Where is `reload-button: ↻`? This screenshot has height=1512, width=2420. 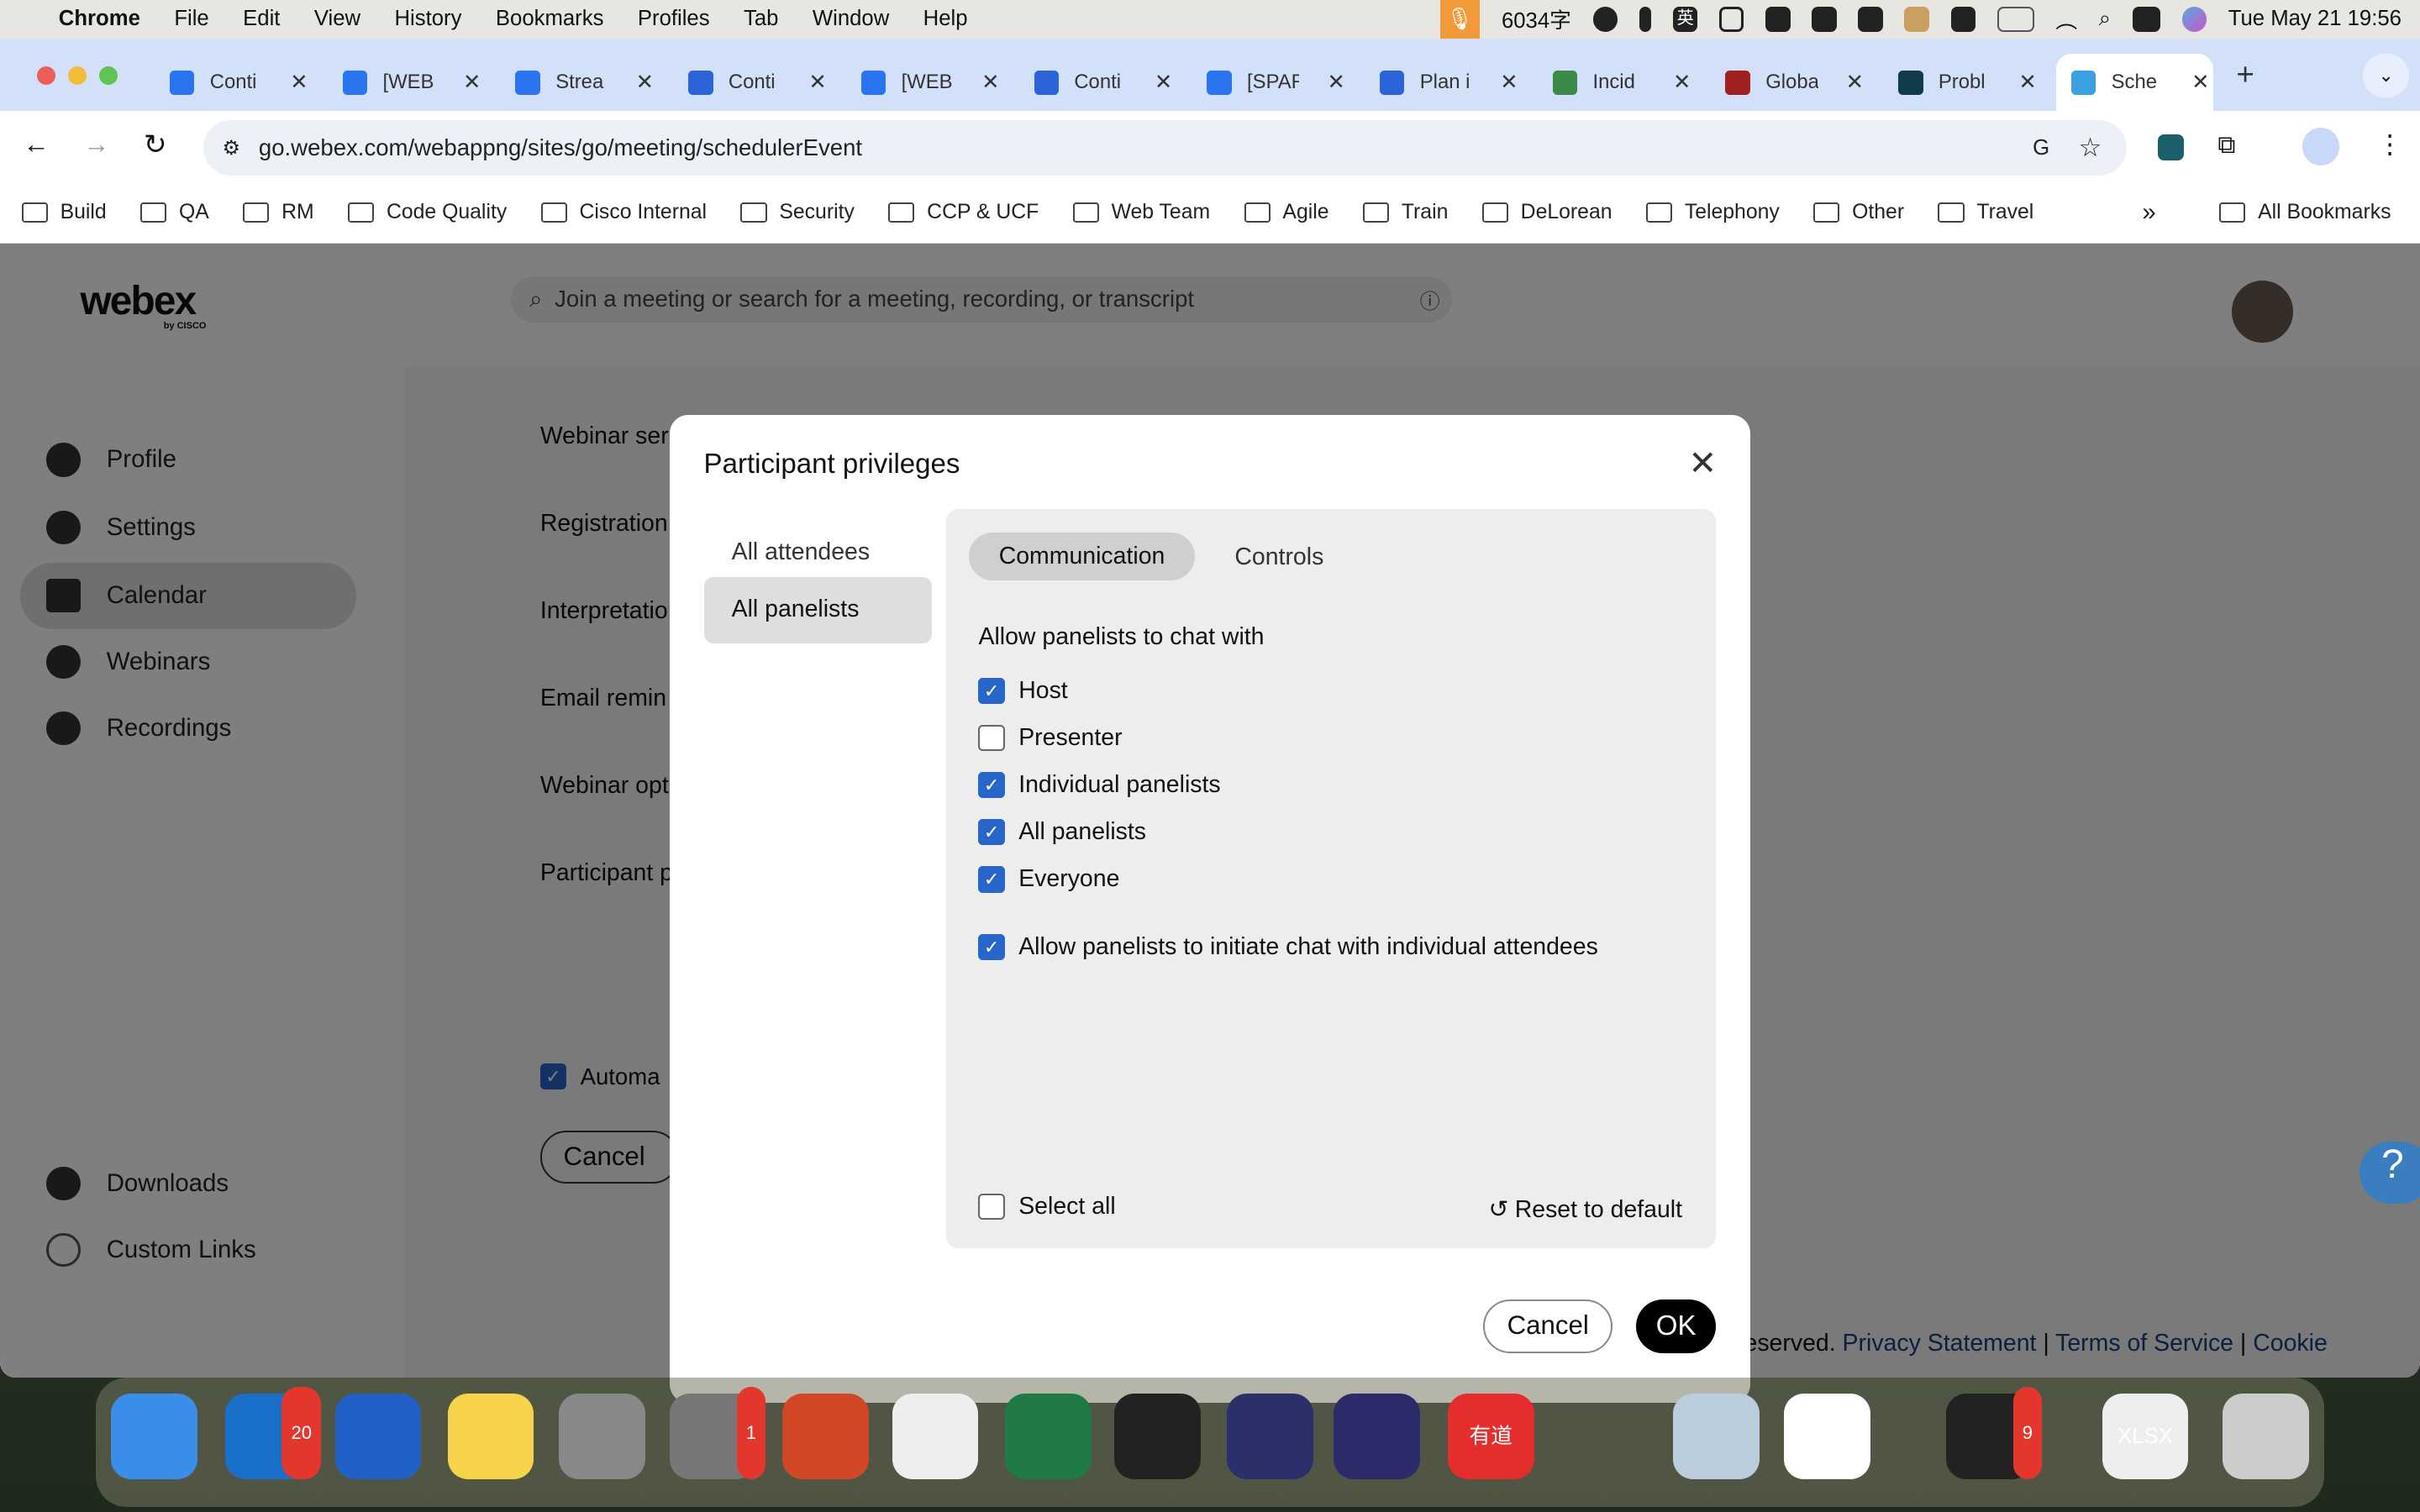
reload-button: ↻ is located at coordinates (155, 144).